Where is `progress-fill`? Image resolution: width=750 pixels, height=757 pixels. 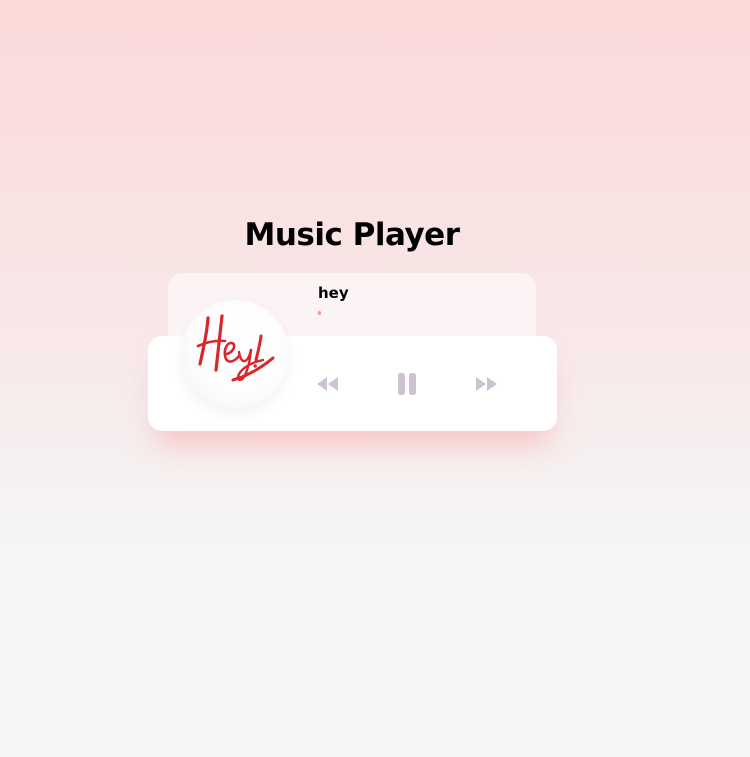 progress-fill is located at coordinates (320, 313).